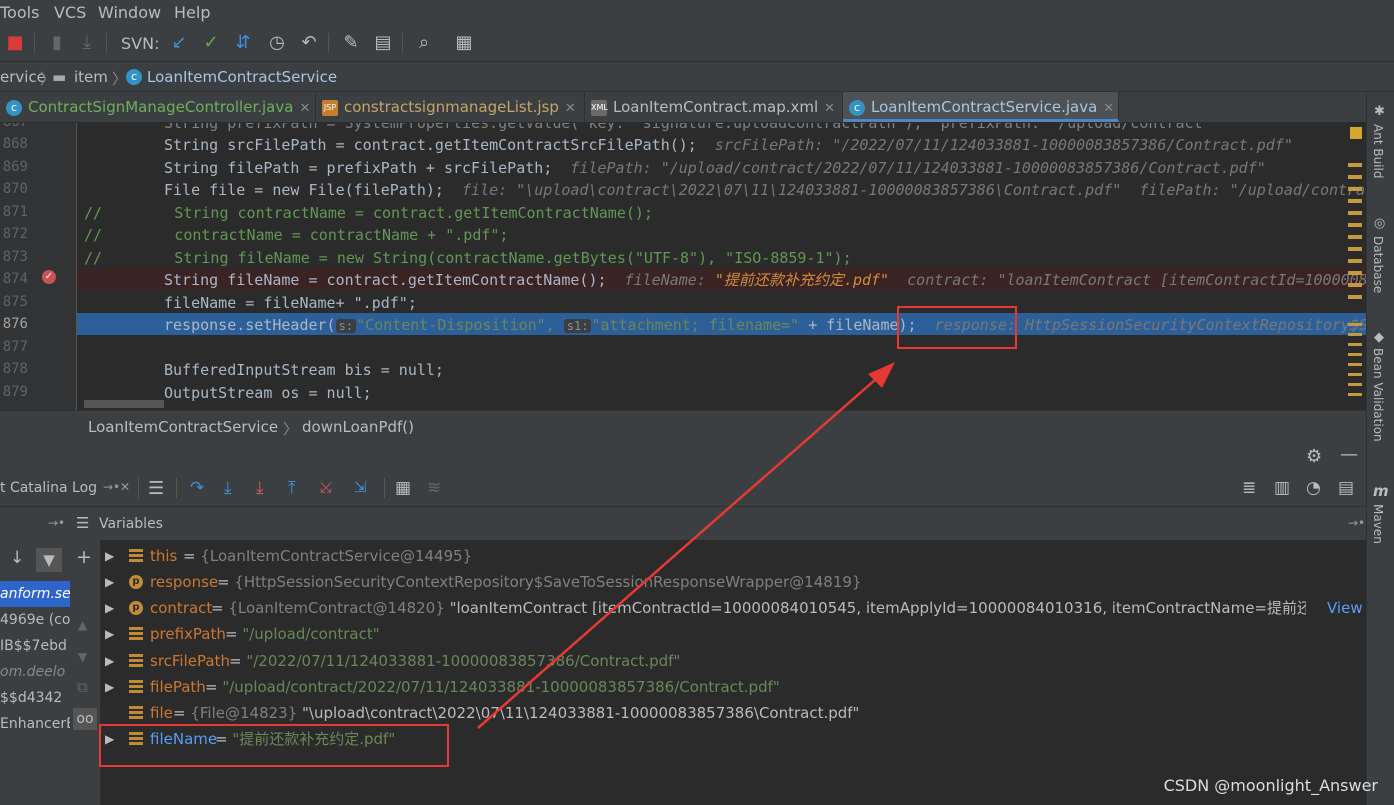  Describe the element at coordinates (686, 545) in the screenshot. I see `annotation-arrow` at that location.